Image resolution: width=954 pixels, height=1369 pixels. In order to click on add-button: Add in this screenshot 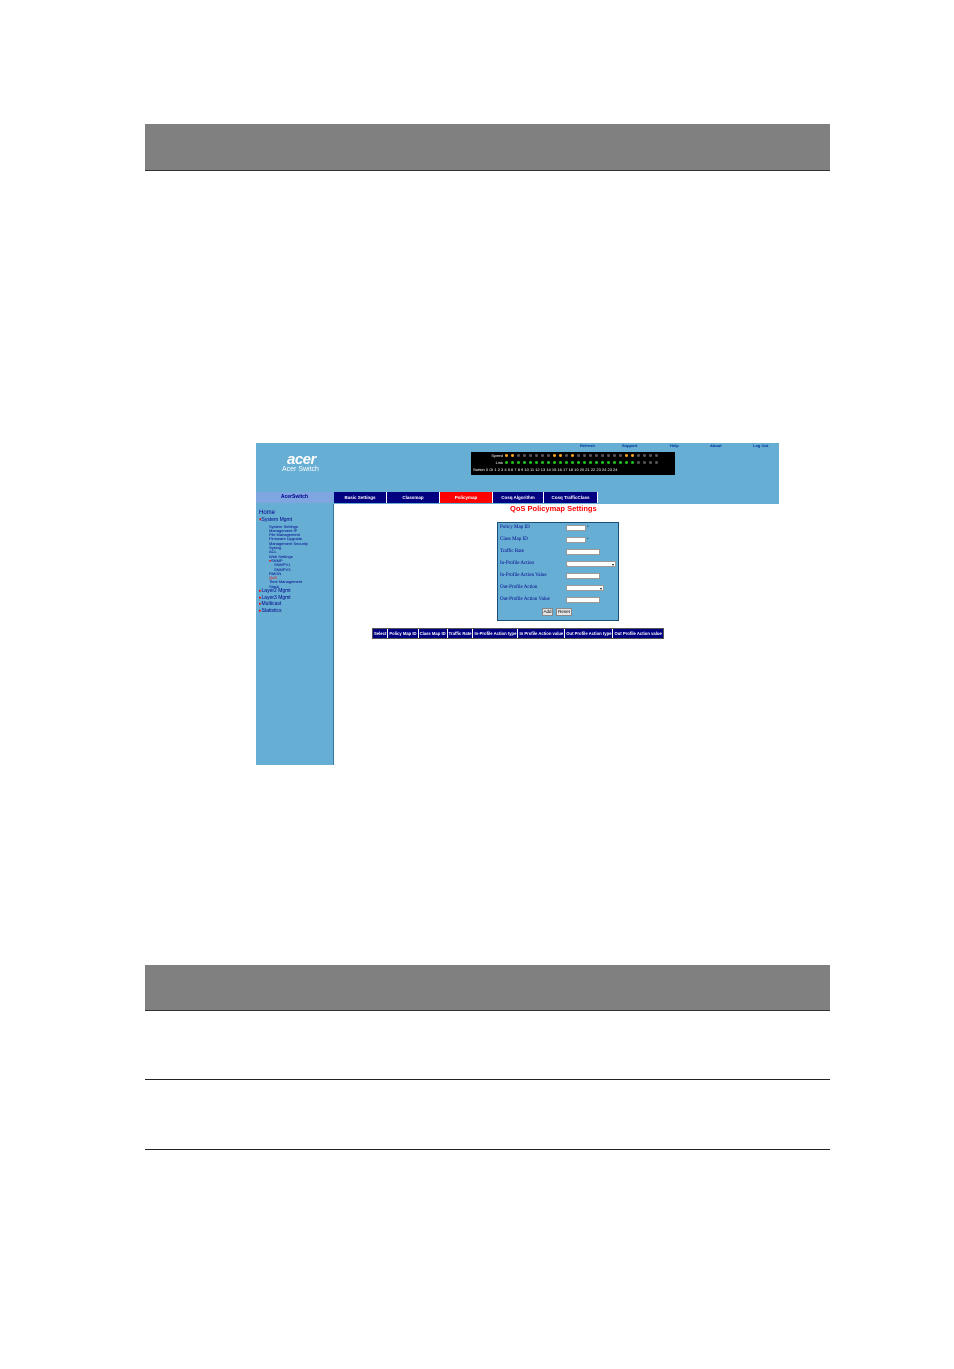, I will do `click(547, 612)`.